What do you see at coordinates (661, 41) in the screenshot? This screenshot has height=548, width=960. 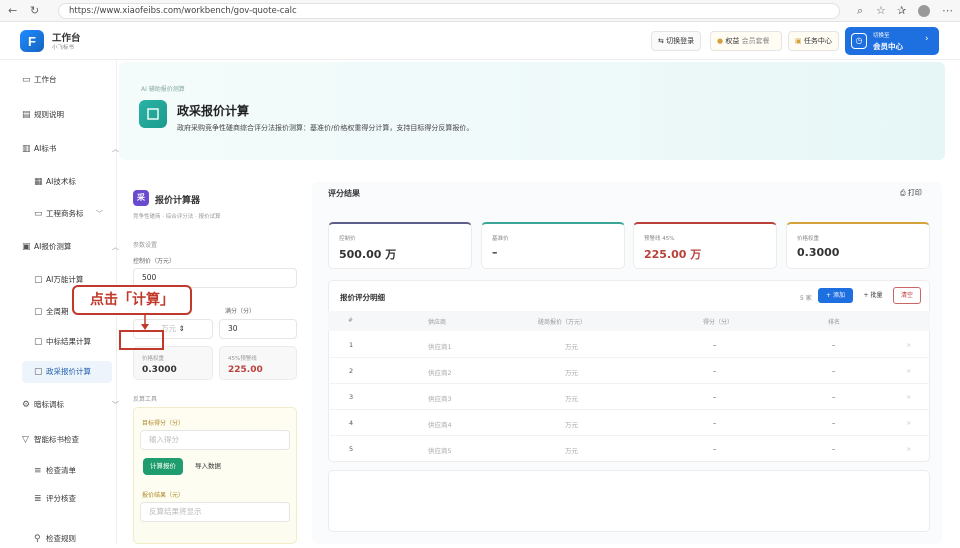 I see `switch-icon: ⇆` at bounding box center [661, 41].